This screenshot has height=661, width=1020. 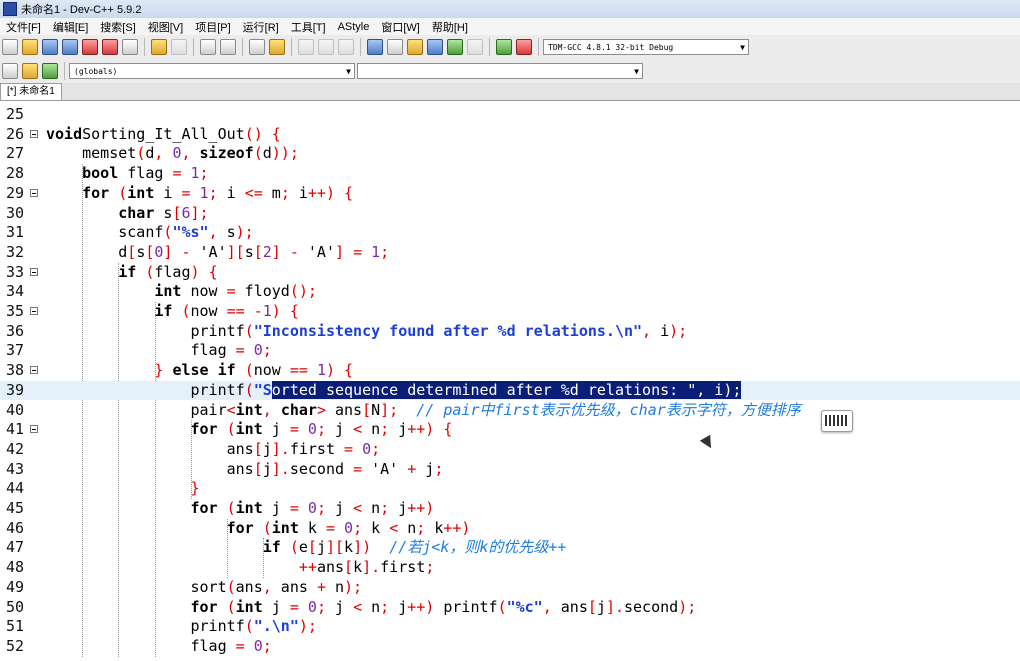 I want to click on code-line: 32 d[s[0] - 'A'][s[2] - 'A'] = 1;, so click(x=510, y=252).